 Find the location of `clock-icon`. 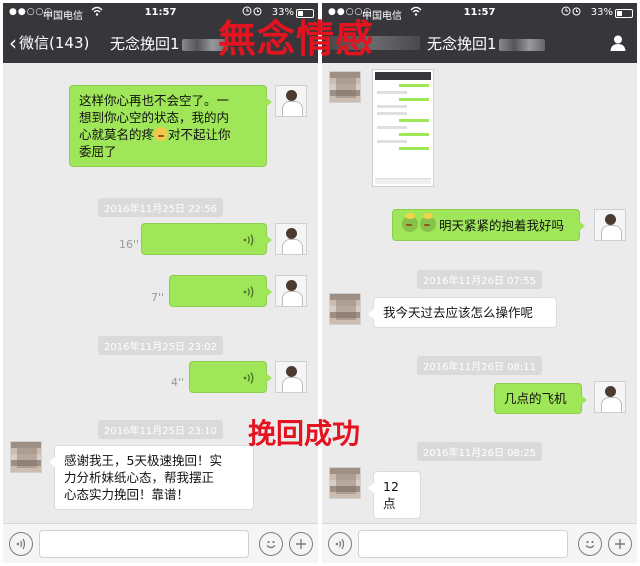

clock-icon is located at coordinates (566, 12).